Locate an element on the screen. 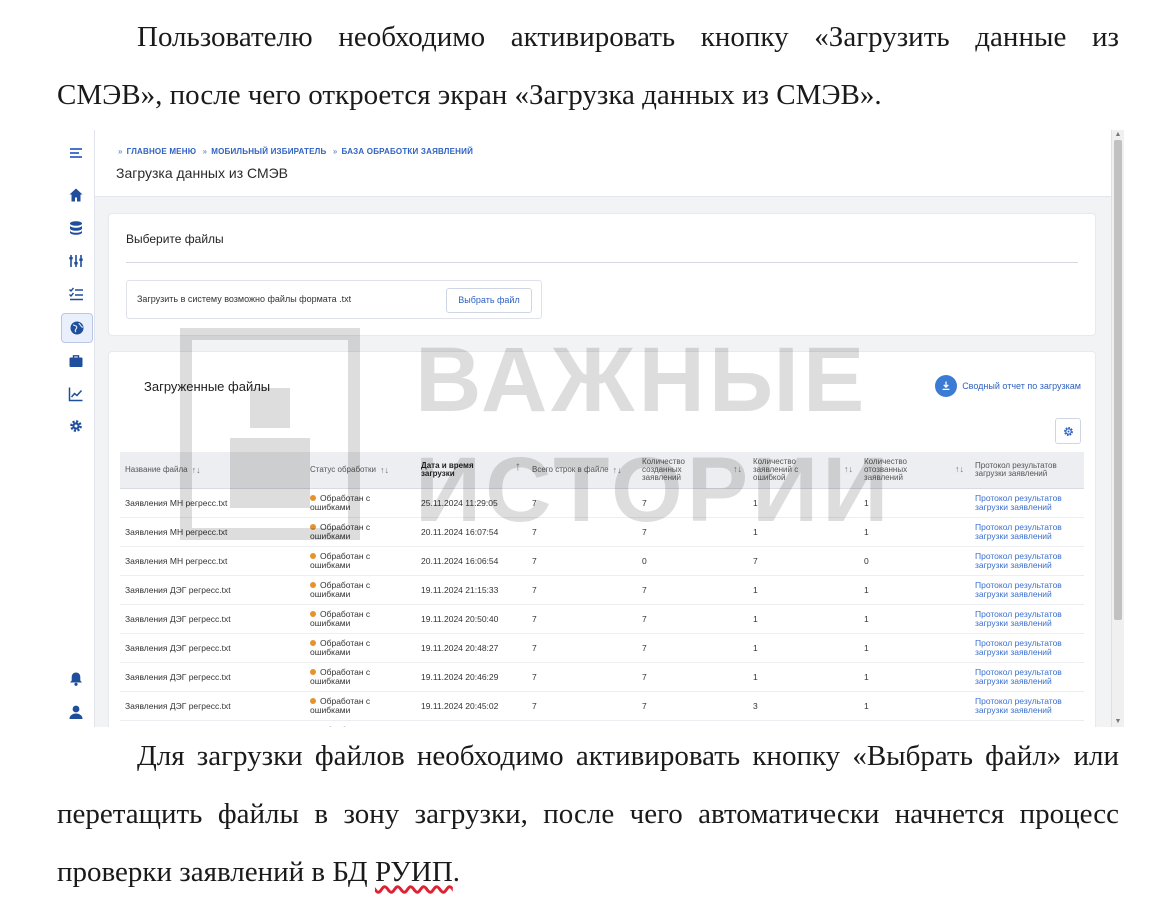 Image resolution: width=1159 pixels, height=901 pixels. summary-report-link: Сводный отчет по загрузкам is located at coordinates (1008, 386).